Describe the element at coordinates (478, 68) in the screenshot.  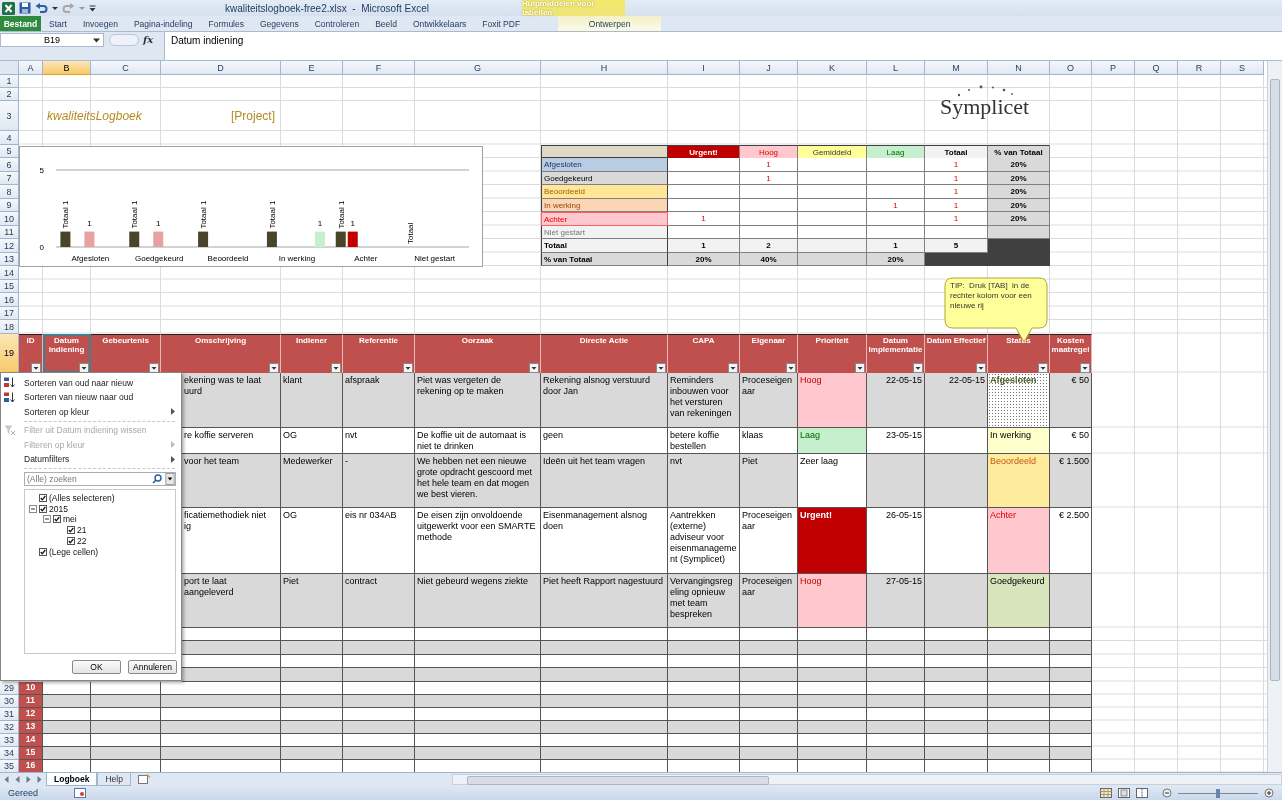
I see `column-header: G` at that location.